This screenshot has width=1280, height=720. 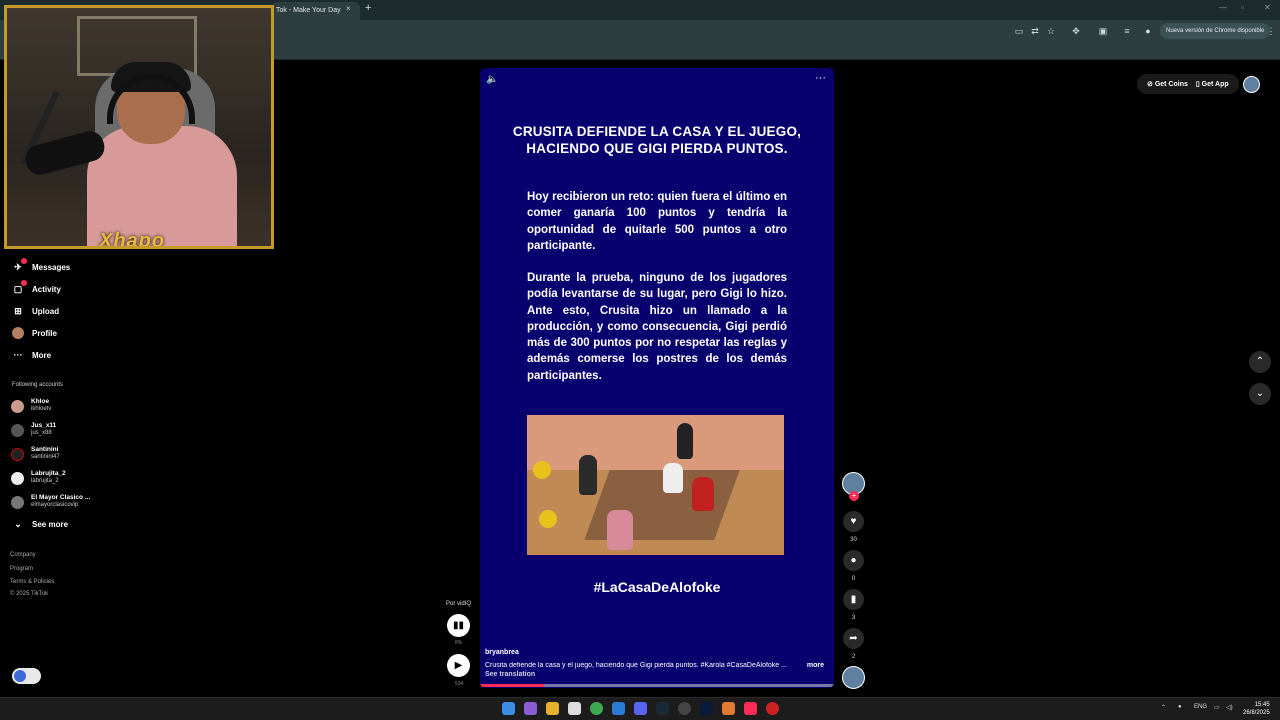 What do you see at coordinates (750, 708) in the screenshot?
I see `tiktok-icon` at bounding box center [750, 708].